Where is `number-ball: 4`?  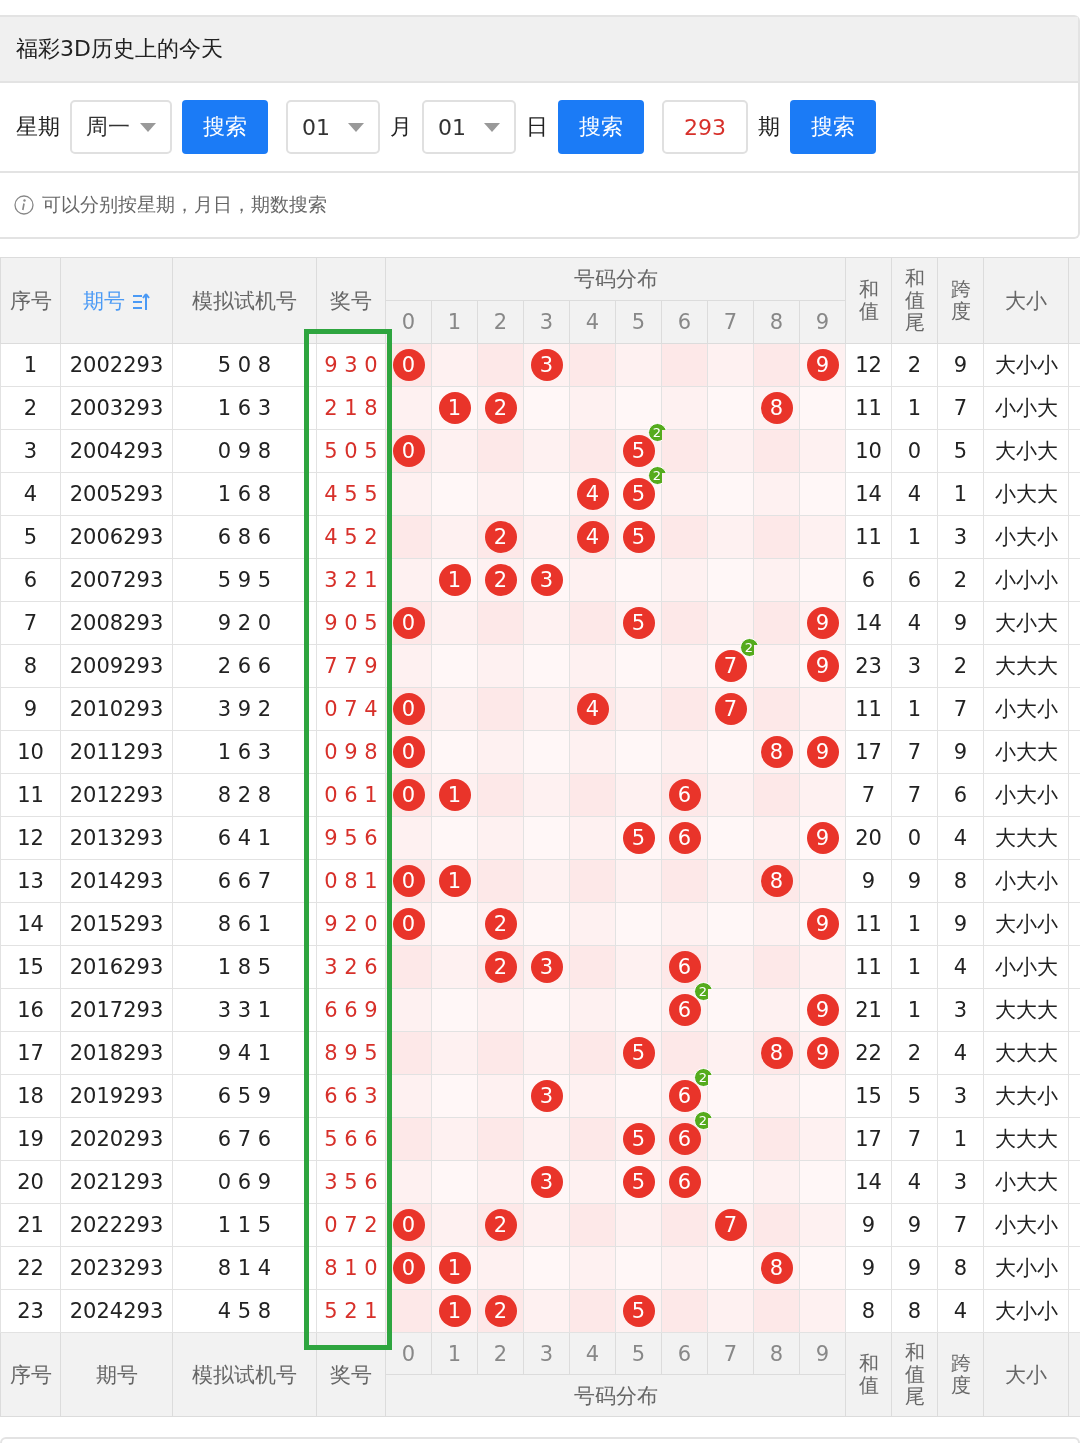 number-ball: 4 is located at coordinates (592, 537).